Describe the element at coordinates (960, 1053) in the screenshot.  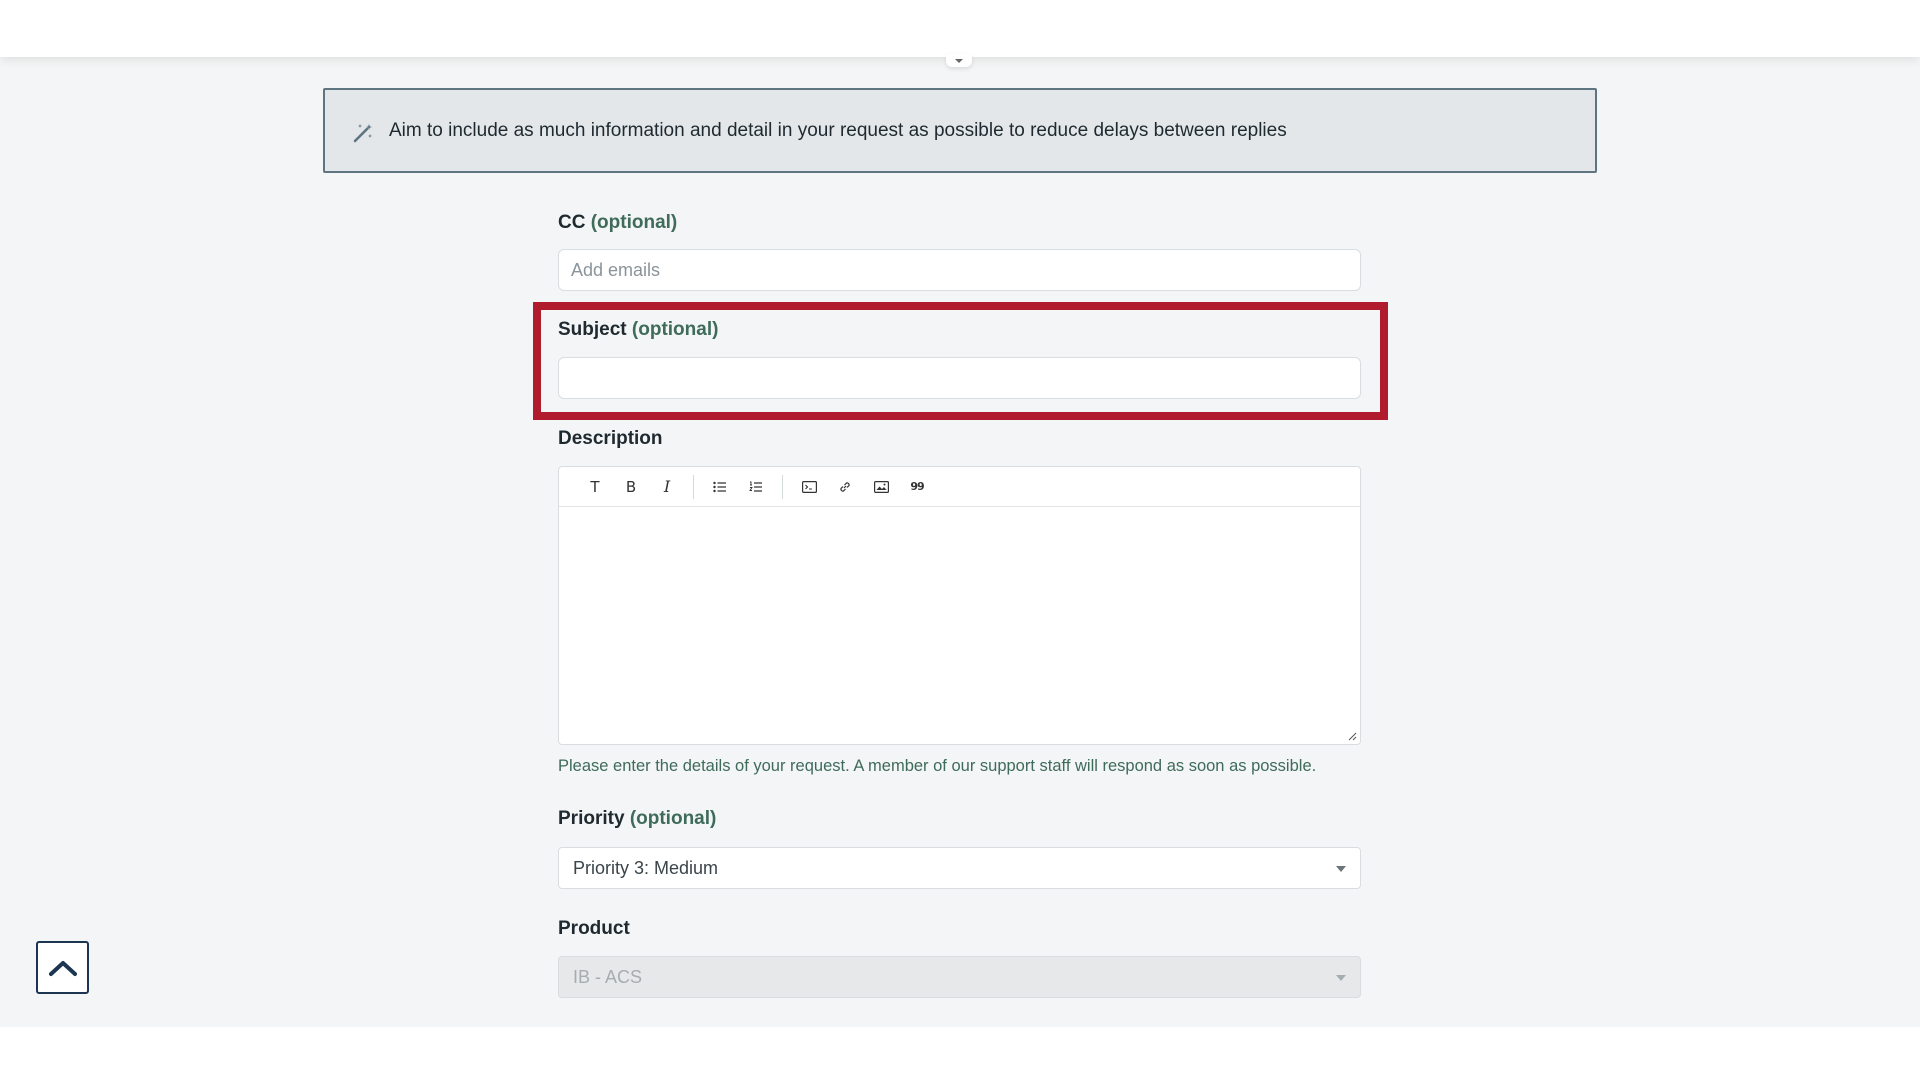
I see `bottom-footer-bar` at that location.